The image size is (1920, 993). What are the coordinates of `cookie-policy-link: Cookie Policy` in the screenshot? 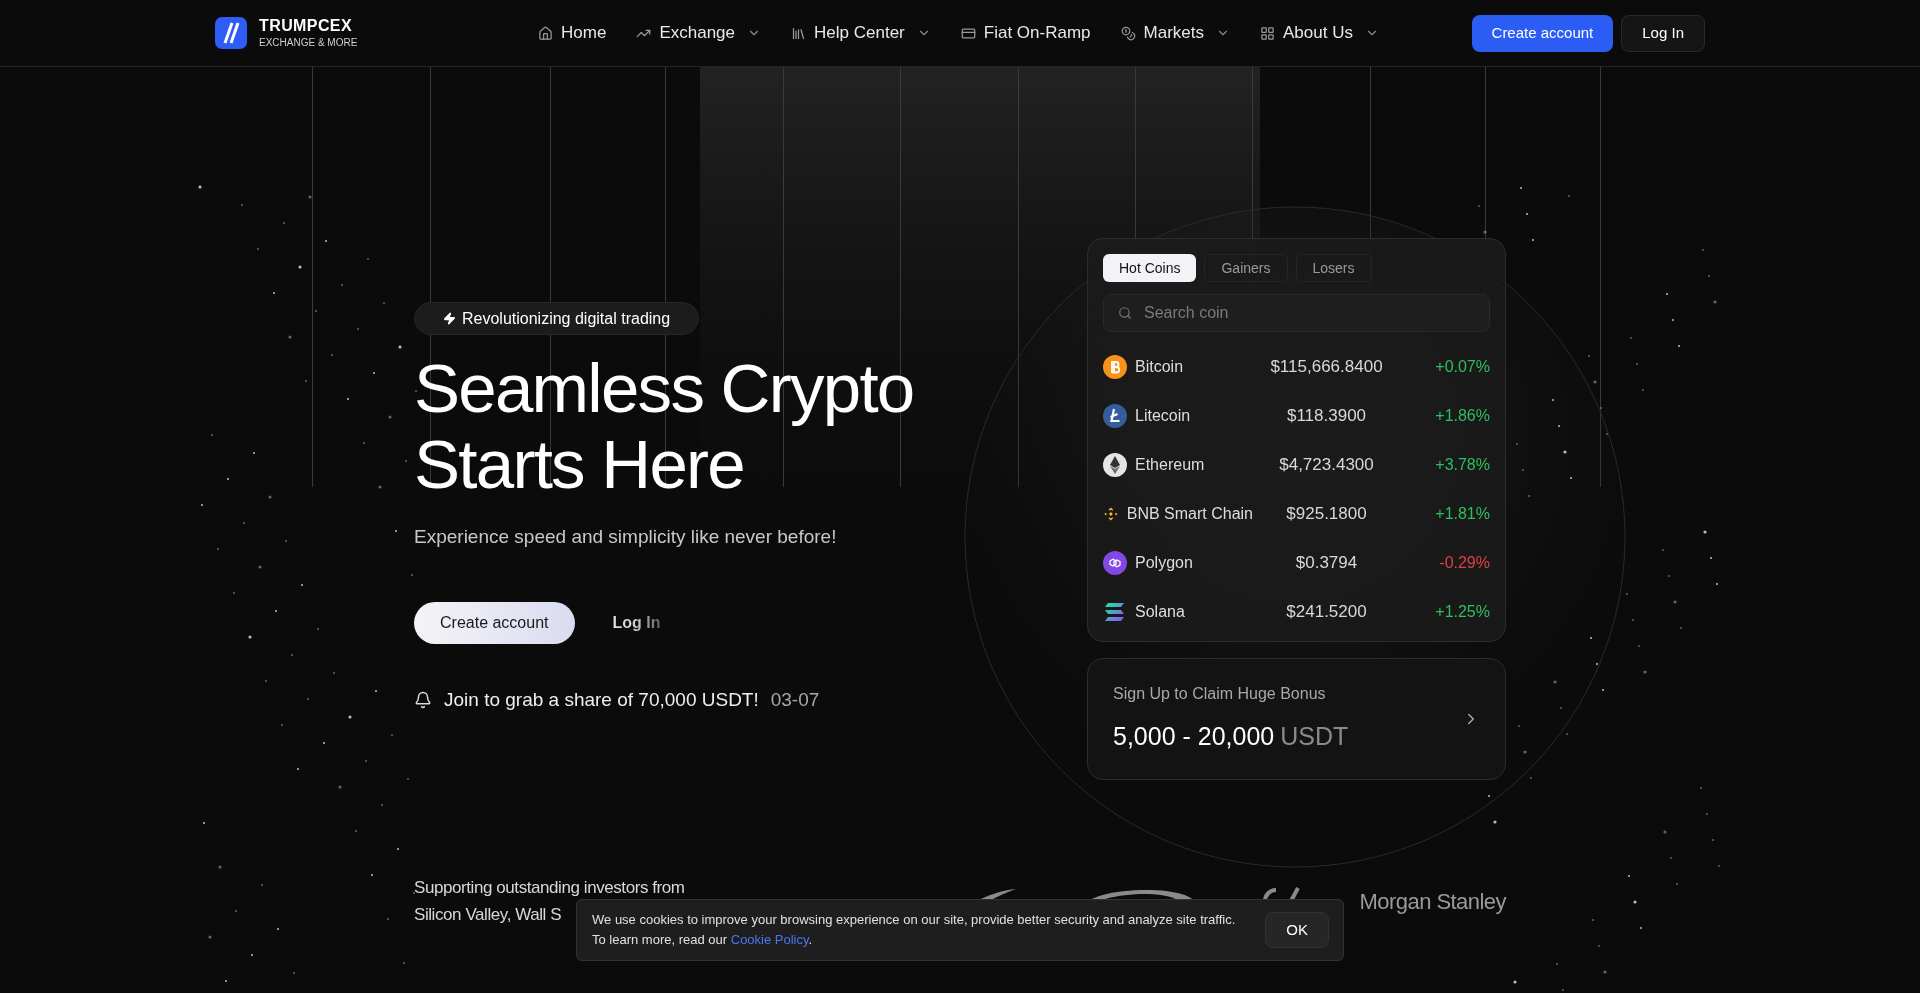 It's located at (769, 939).